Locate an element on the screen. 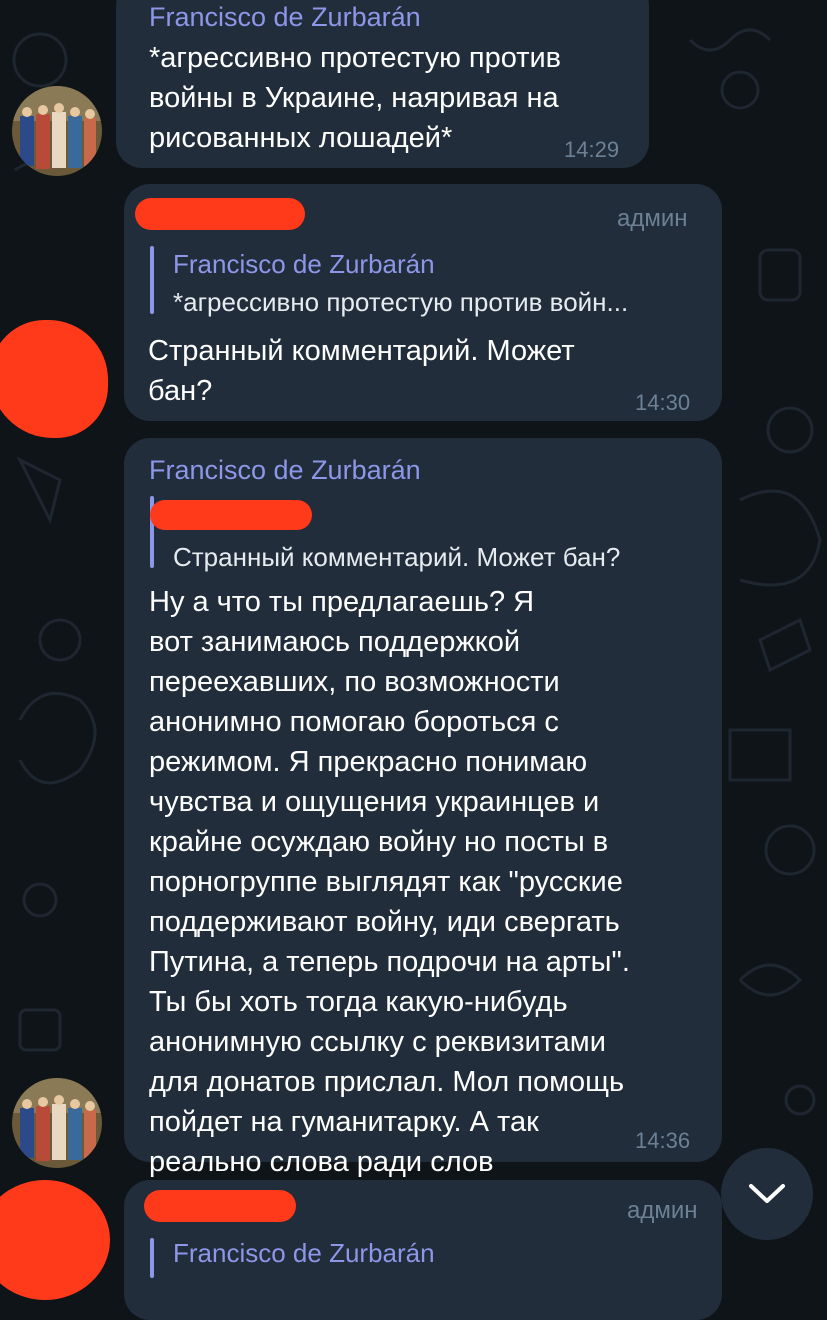  message-time: 14:29 is located at coordinates (592, 149).